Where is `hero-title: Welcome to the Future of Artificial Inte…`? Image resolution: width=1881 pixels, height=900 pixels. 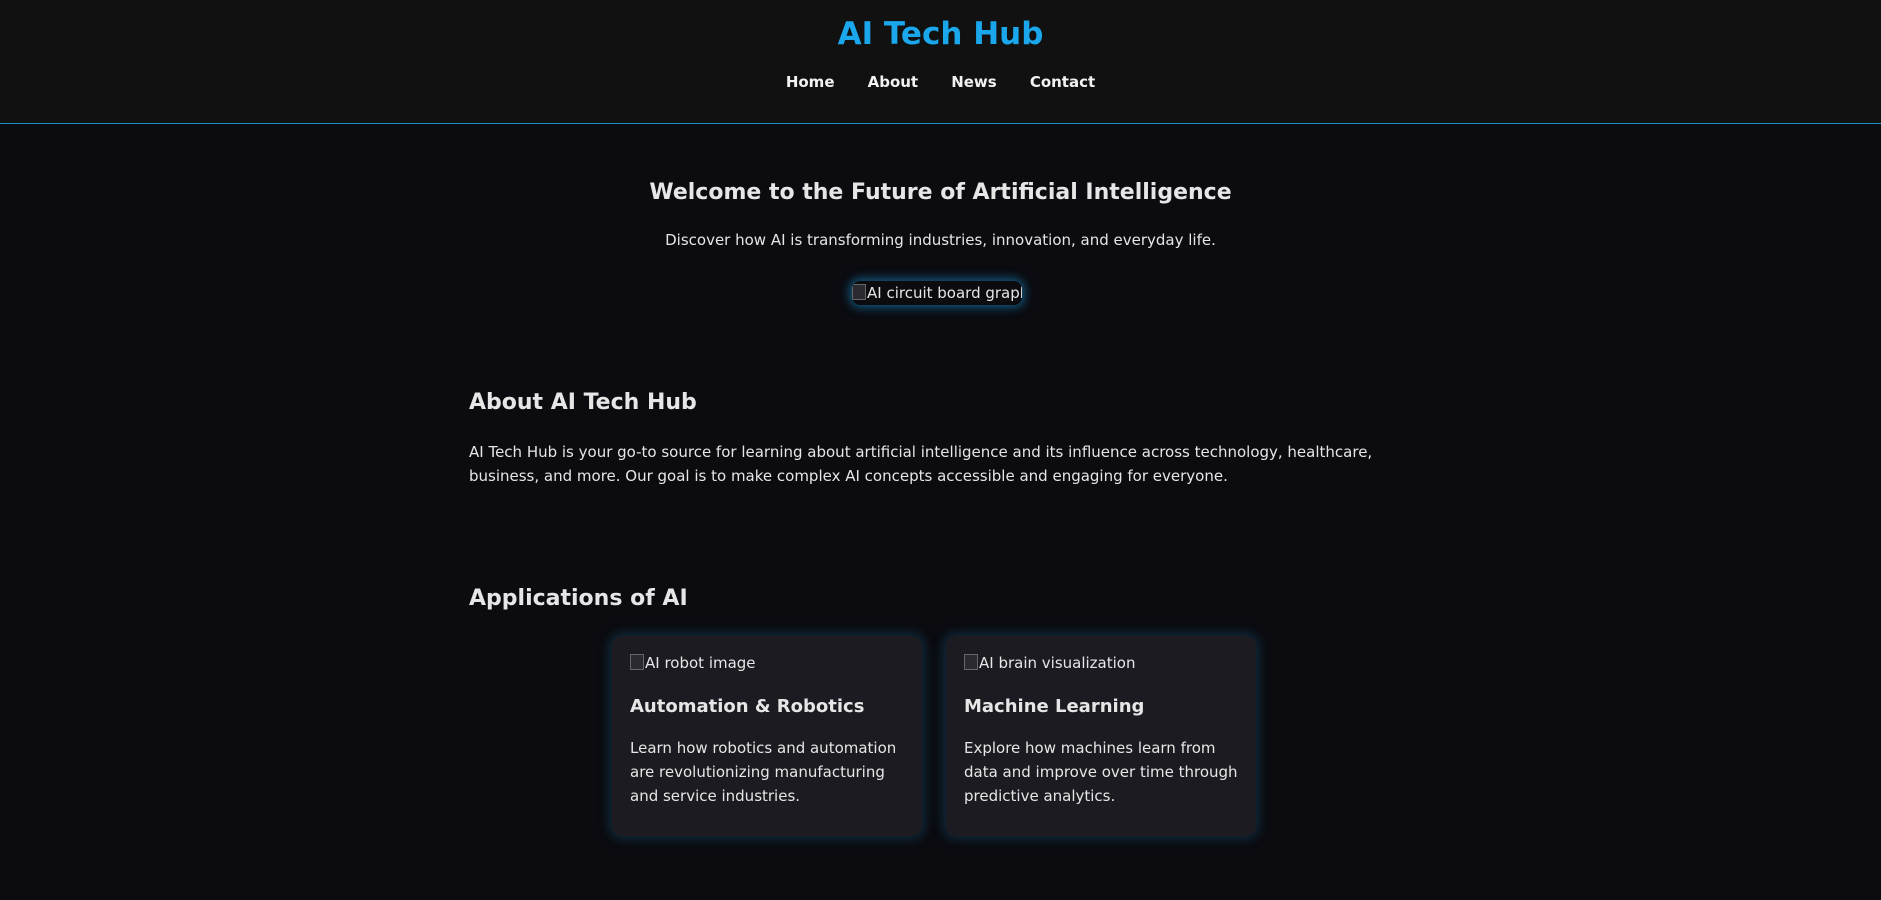 hero-title: Welcome to the Future of Artificial Inte… is located at coordinates (940, 192).